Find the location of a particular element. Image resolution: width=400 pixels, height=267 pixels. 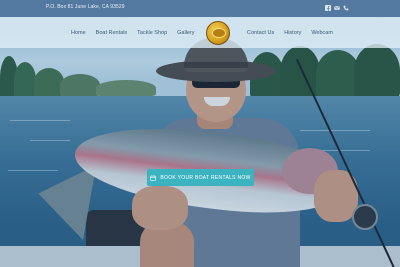

nav-item-history: History is located at coordinates (292, 33).